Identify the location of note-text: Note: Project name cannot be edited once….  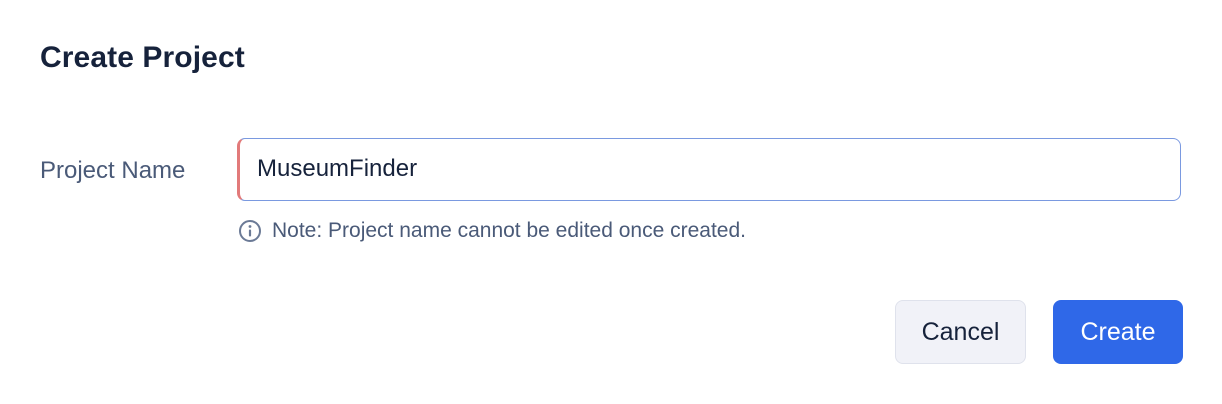
(509, 230).